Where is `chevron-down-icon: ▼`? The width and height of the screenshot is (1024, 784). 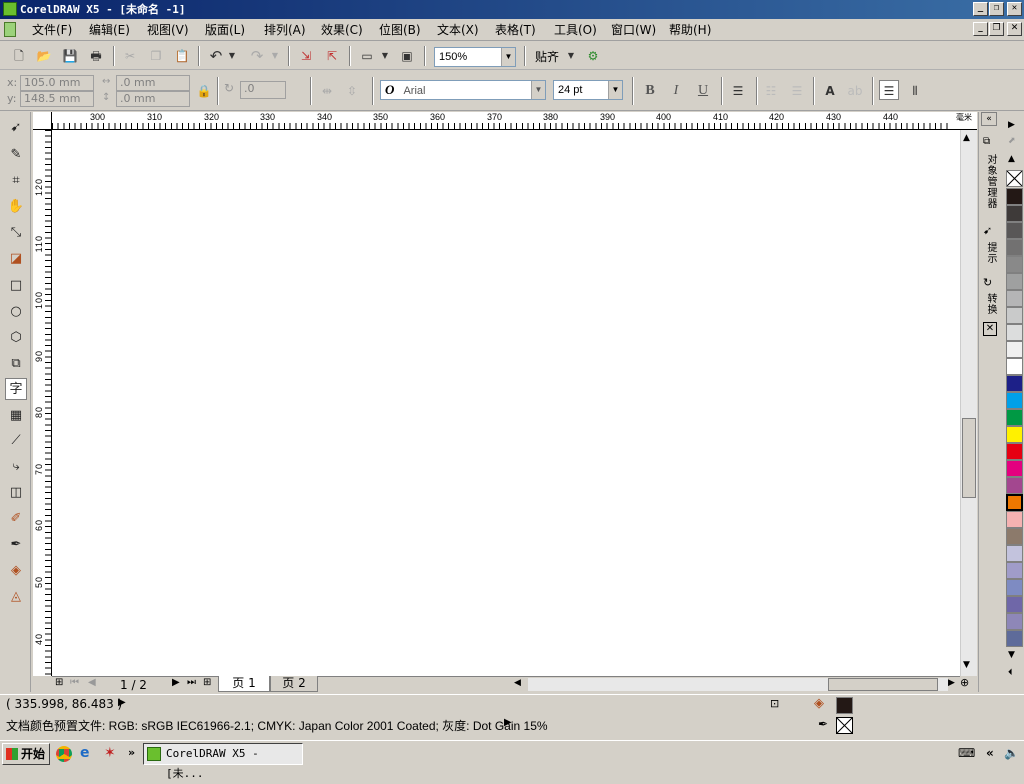 chevron-down-icon: ▼ is located at coordinates (538, 90).